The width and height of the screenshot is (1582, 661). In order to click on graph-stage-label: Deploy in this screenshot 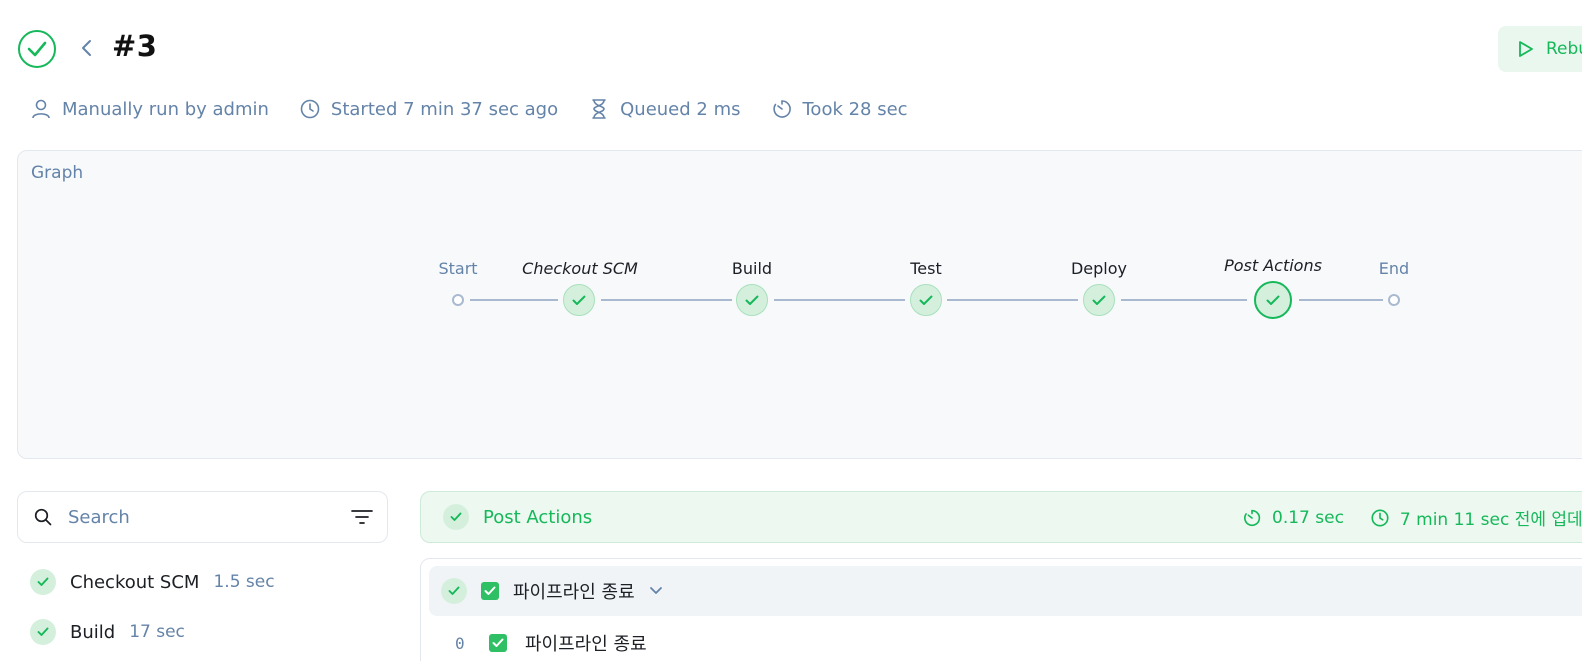, I will do `click(1099, 268)`.